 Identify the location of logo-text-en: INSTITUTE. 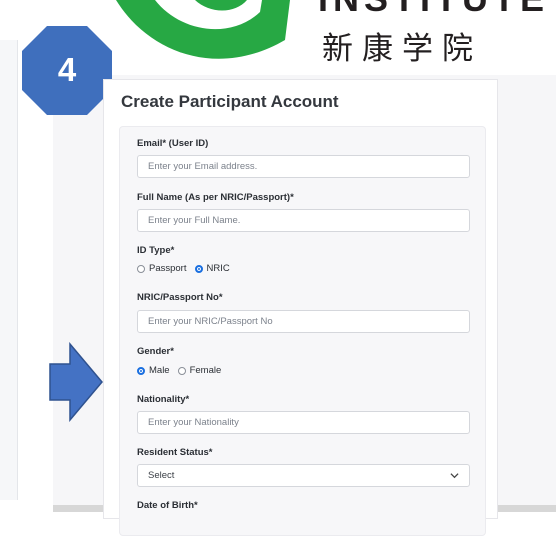
(433, 10).